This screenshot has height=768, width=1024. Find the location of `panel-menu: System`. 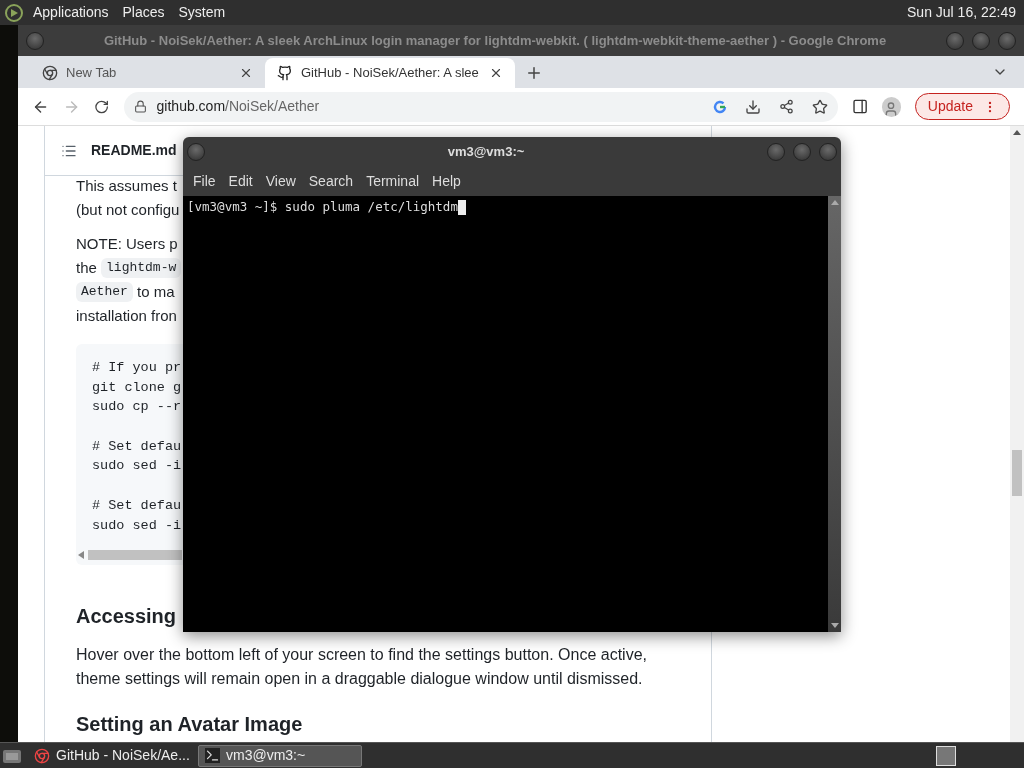

panel-menu: System is located at coordinates (202, 12).